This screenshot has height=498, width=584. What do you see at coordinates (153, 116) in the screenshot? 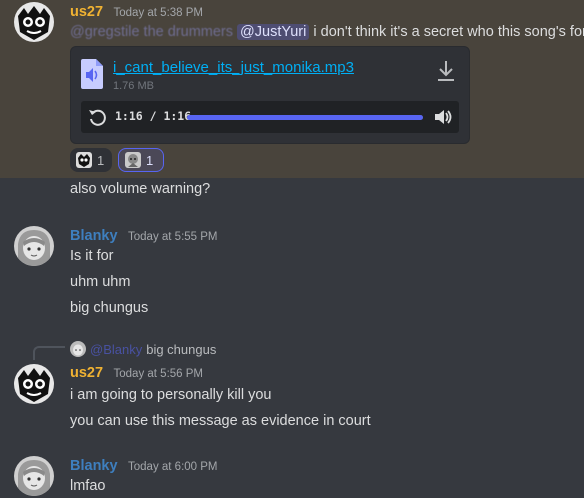
I see `playback-time: 1:16 / 1:16` at bounding box center [153, 116].